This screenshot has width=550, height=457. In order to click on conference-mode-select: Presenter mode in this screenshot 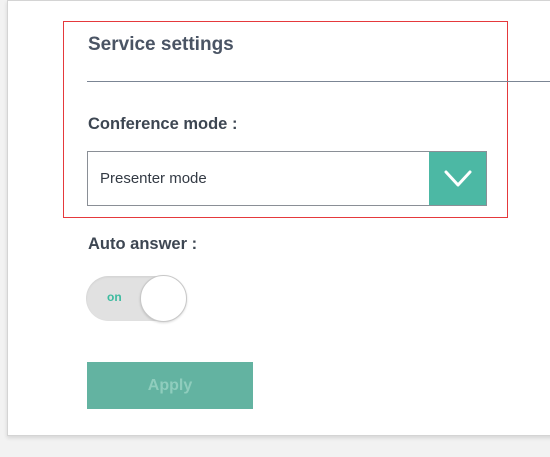, I will do `click(287, 178)`.